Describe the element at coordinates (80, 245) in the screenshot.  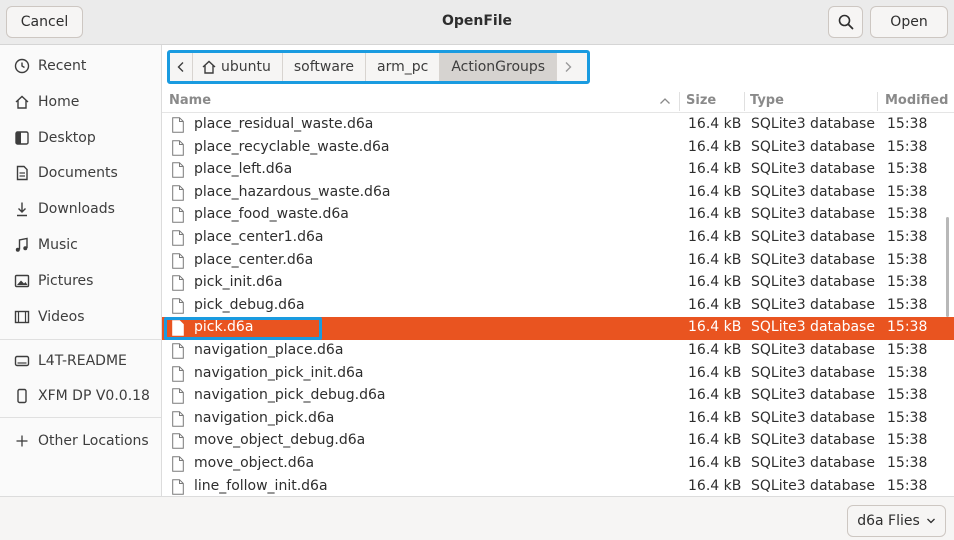
I see `sidebar-item-music: Music` at that location.